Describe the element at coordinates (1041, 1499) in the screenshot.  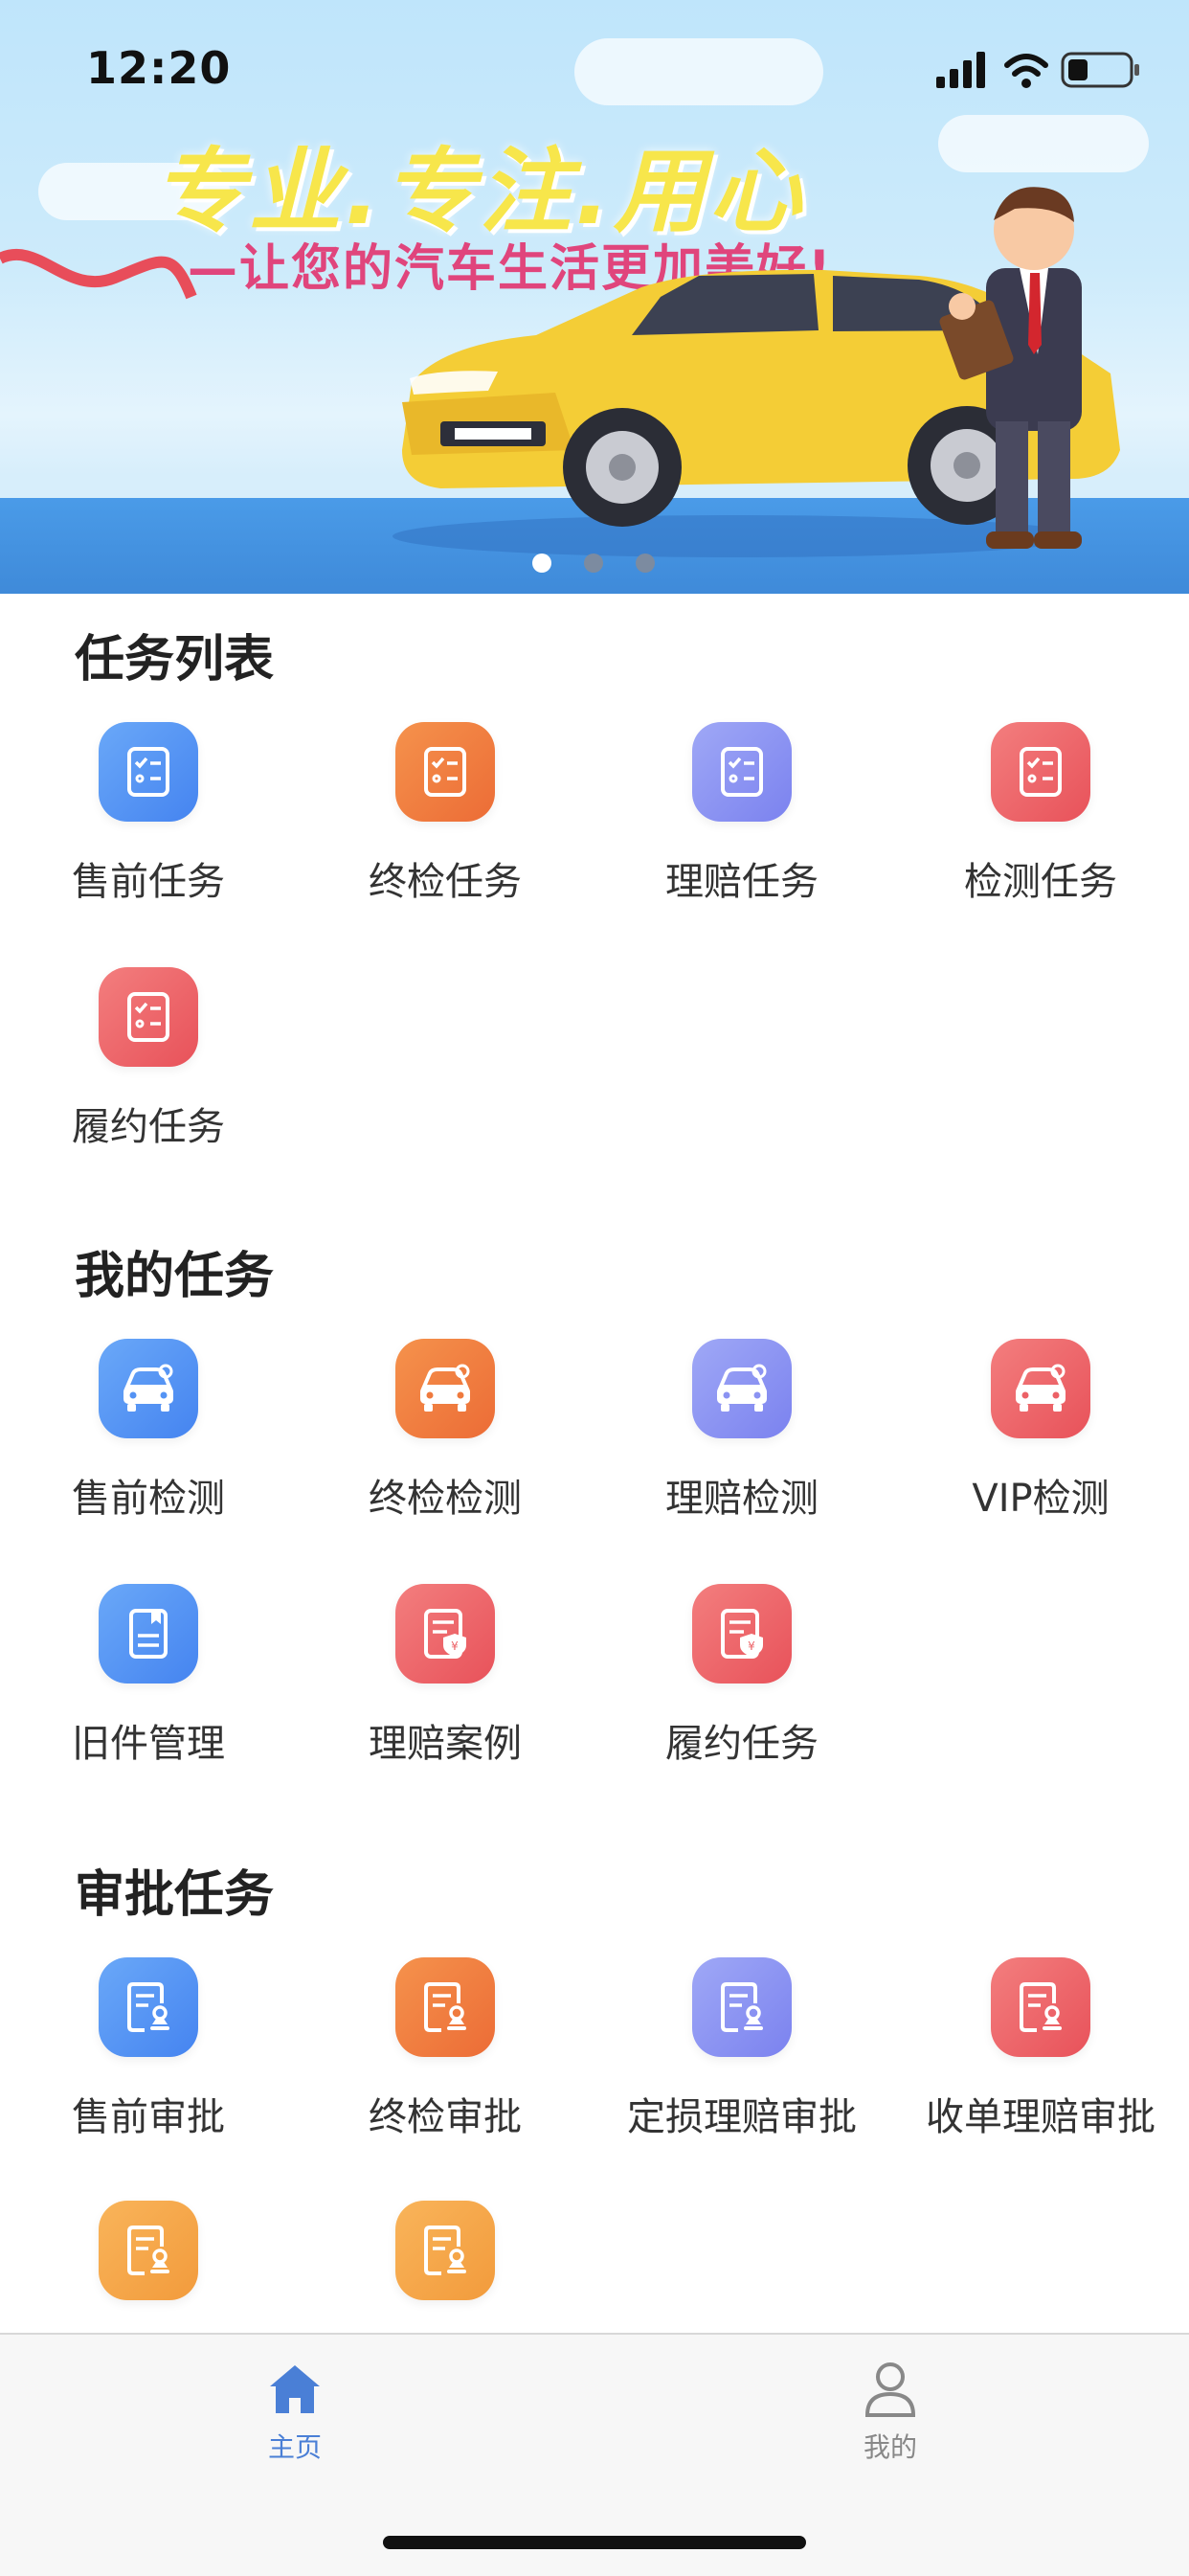
I see `grid-item-label: VIP检测` at that location.